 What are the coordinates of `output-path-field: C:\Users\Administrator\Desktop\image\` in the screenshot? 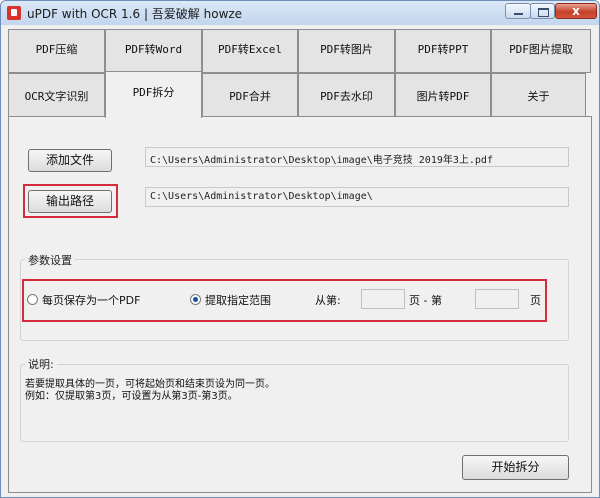 It's located at (357, 197).